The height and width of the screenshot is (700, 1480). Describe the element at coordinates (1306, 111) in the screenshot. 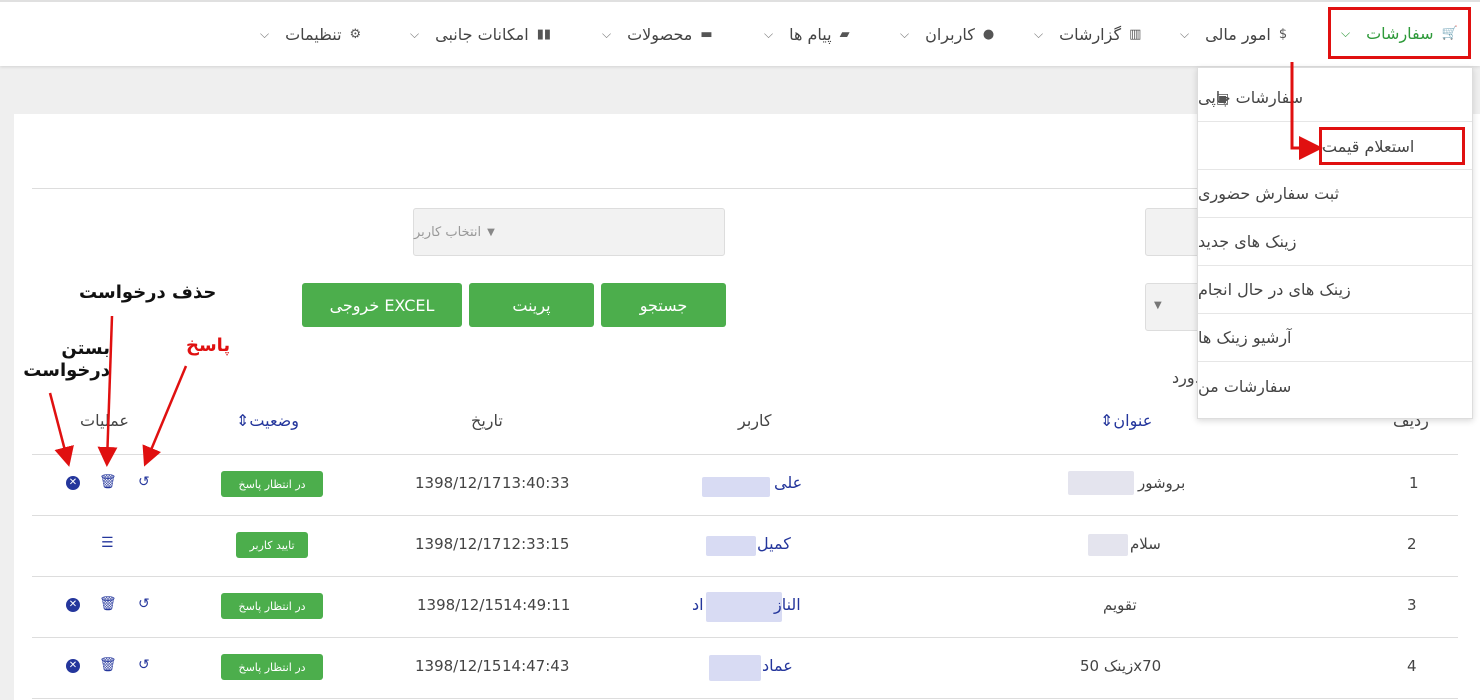

I see `menu-arrow` at that location.